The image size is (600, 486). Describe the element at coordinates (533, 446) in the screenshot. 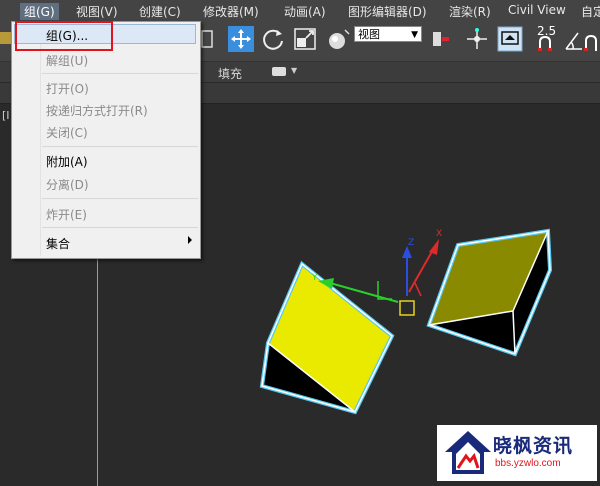

I see `watermark-brand: 晓枫资讯` at that location.